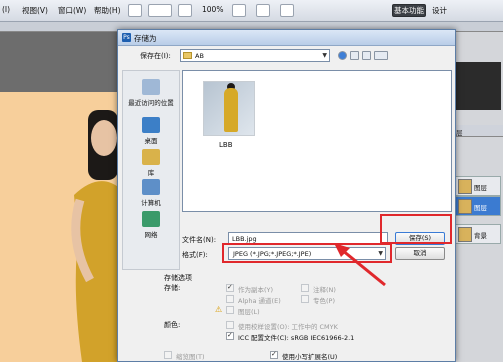 This screenshot has height=362, width=503. What do you see at coordinates (230, 287) in the screenshot?
I see `copy-checkbox` at bounding box center [230, 287].